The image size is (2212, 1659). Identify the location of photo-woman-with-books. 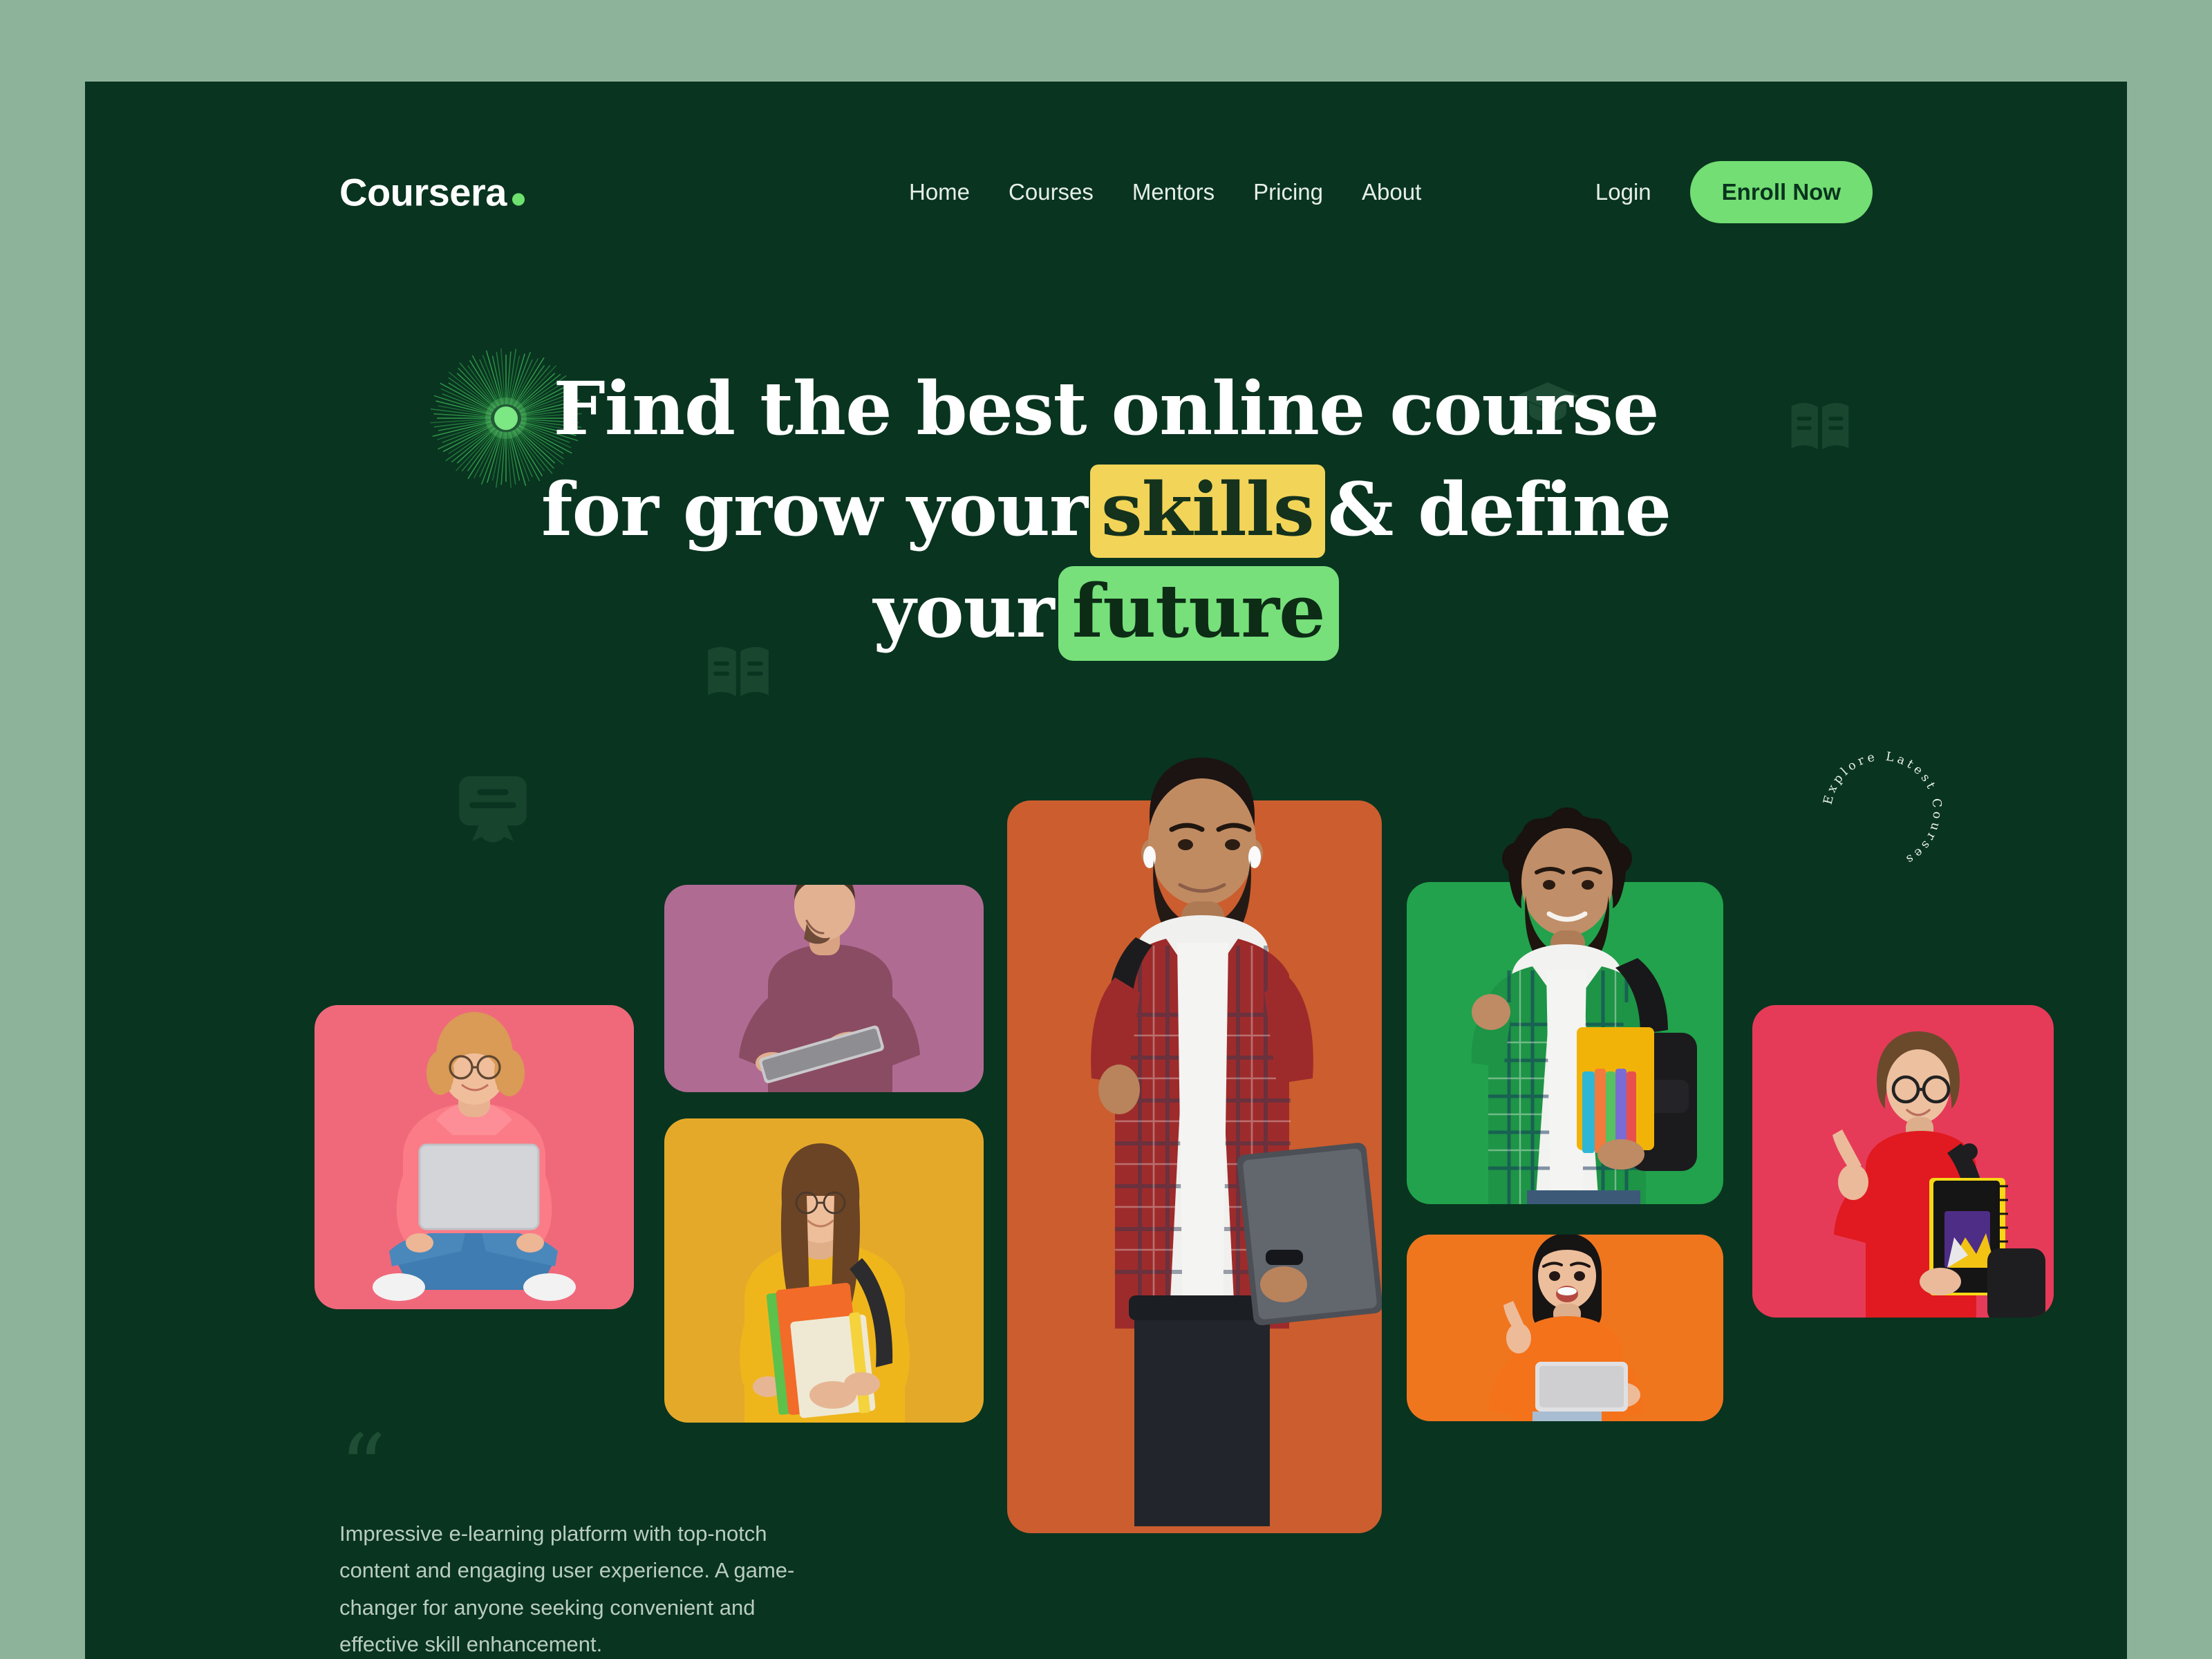
(825, 1283).